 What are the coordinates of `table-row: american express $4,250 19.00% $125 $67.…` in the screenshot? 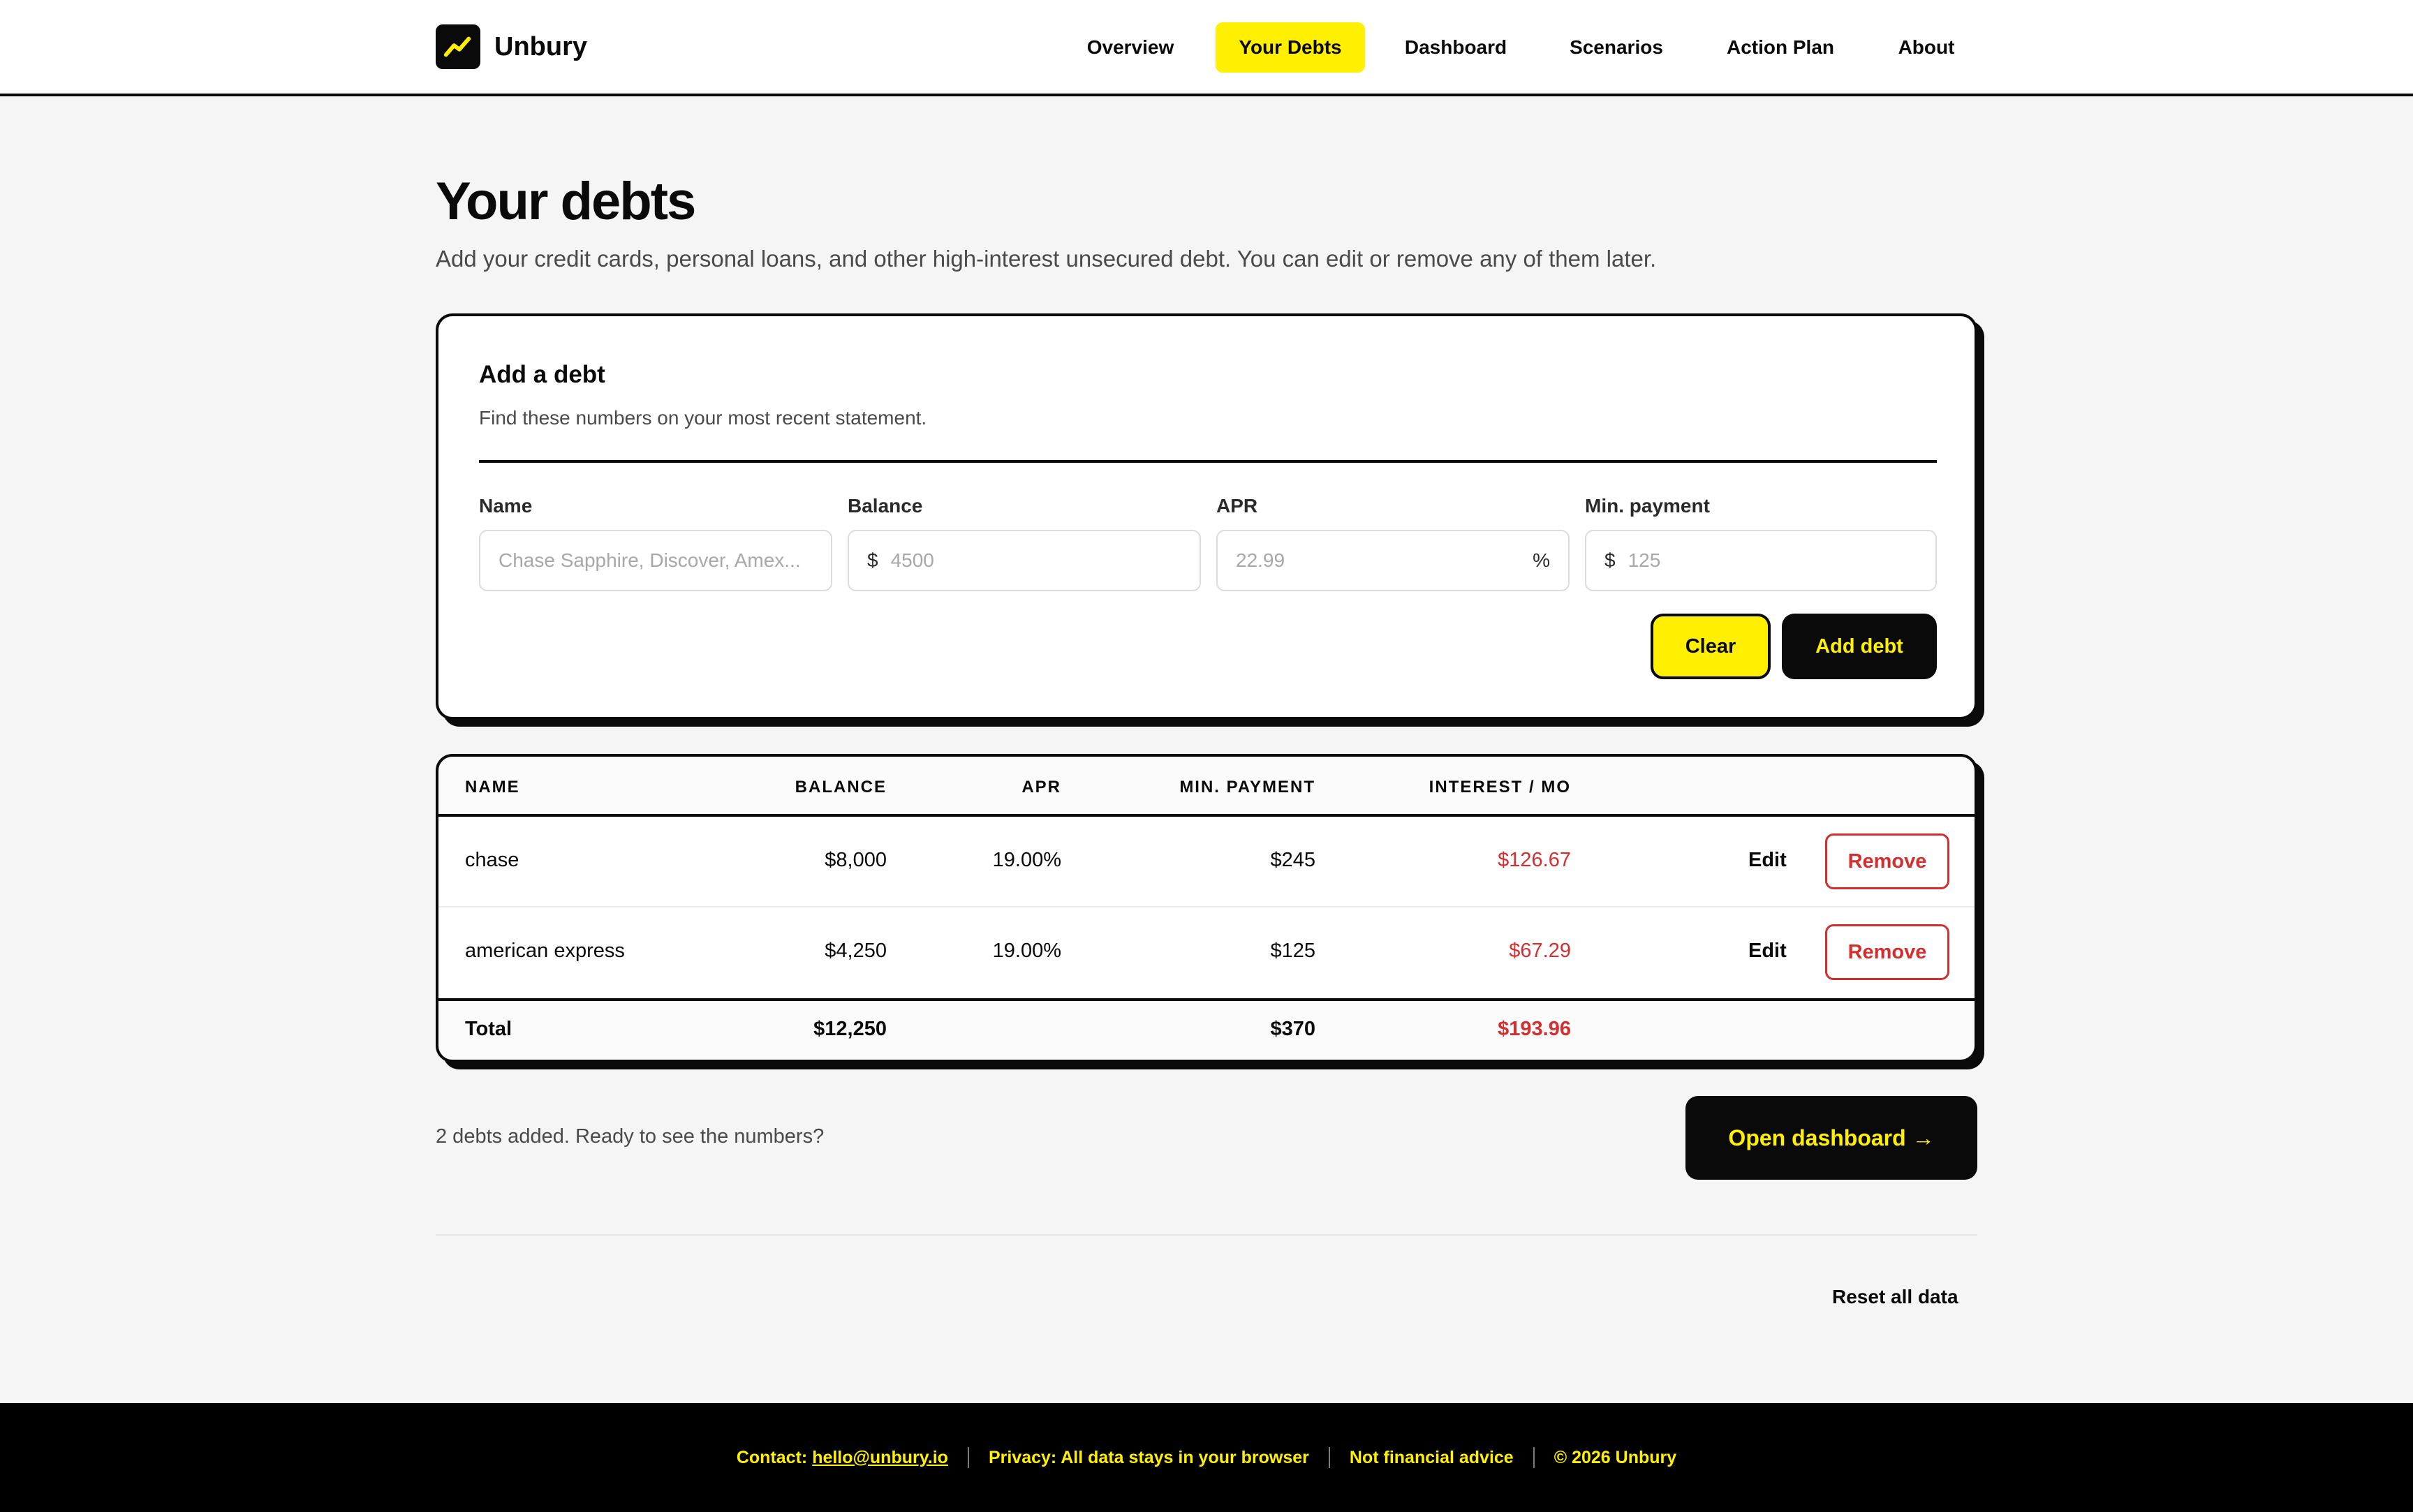 It's located at (1206, 952).